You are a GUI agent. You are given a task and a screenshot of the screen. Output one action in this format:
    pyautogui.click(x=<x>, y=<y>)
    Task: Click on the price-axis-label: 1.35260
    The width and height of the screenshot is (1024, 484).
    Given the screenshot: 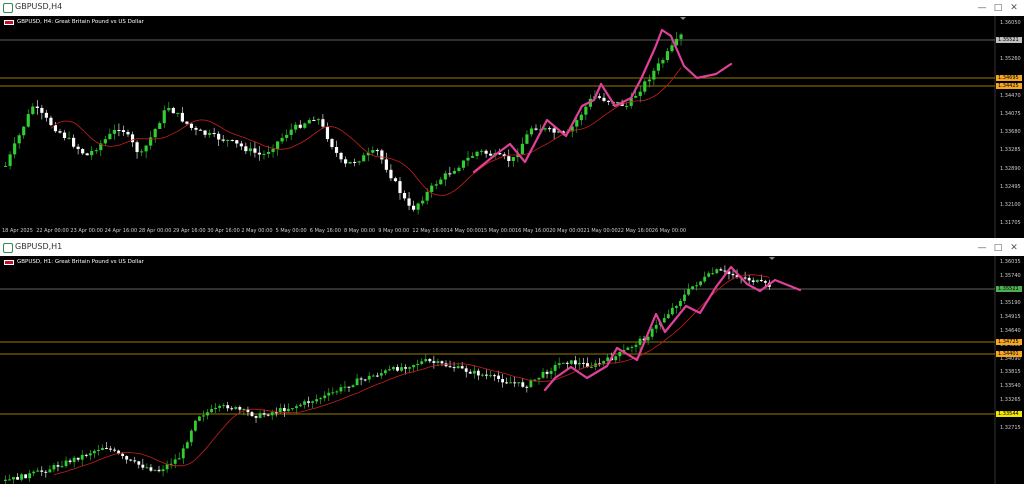 What is the action you would take?
    pyautogui.click(x=1010, y=59)
    